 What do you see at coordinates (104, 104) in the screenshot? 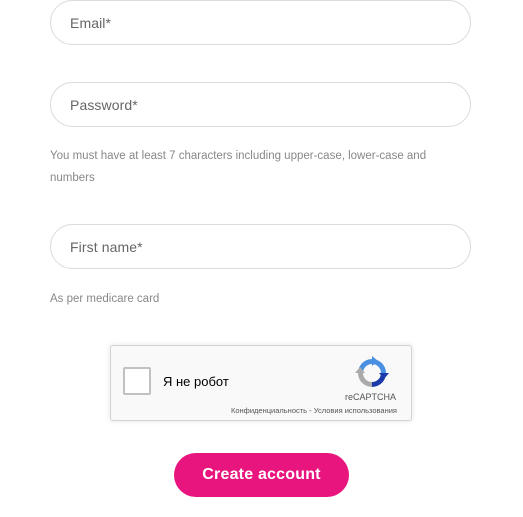
I see `password-placeholder: Password*` at bounding box center [104, 104].